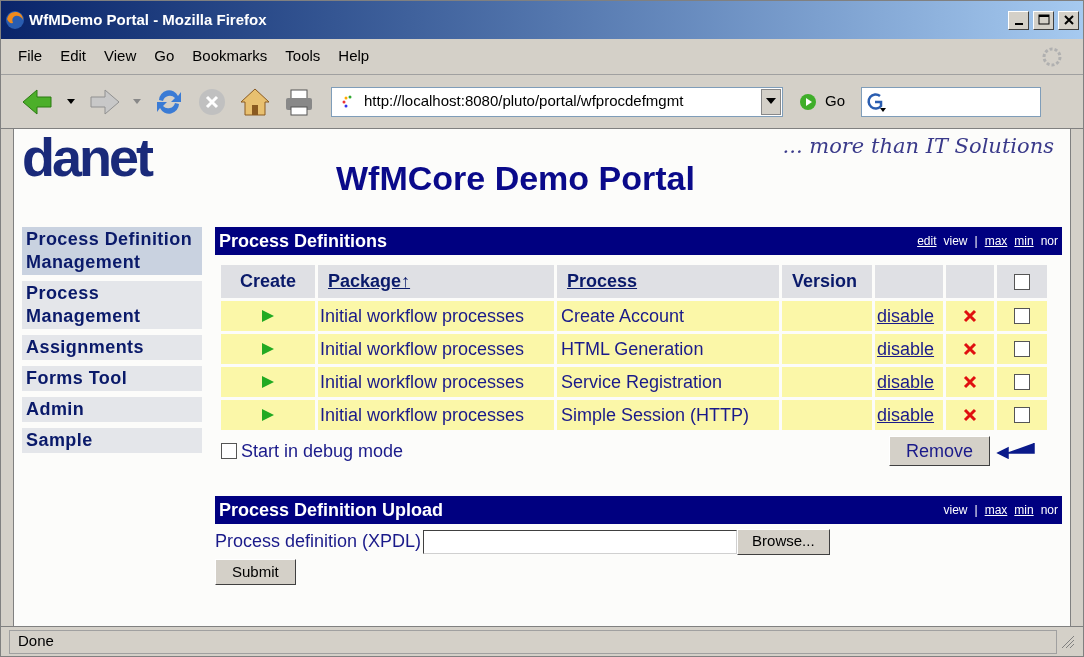  What do you see at coordinates (668, 415) in the screenshot?
I see `table-cell: Simple Session (HTTP)` at bounding box center [668, 415].